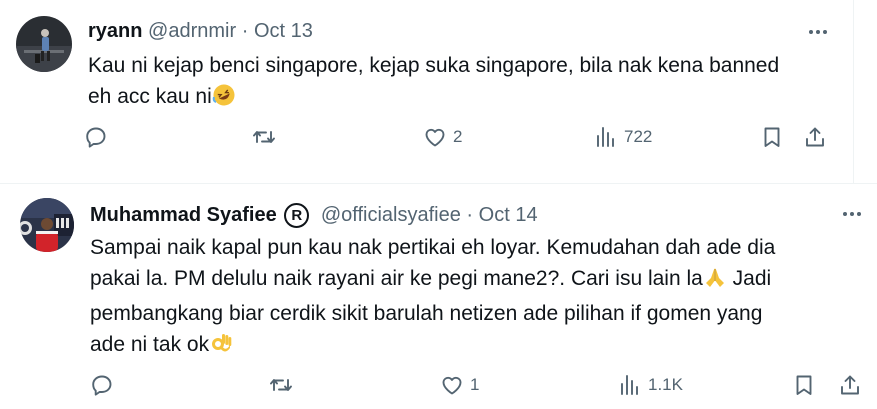 The image size is (877, 409). What do you see at coordinates (475, 384) in the screenshot?
I see `like-count: 1` at bounding box center [475, 384].